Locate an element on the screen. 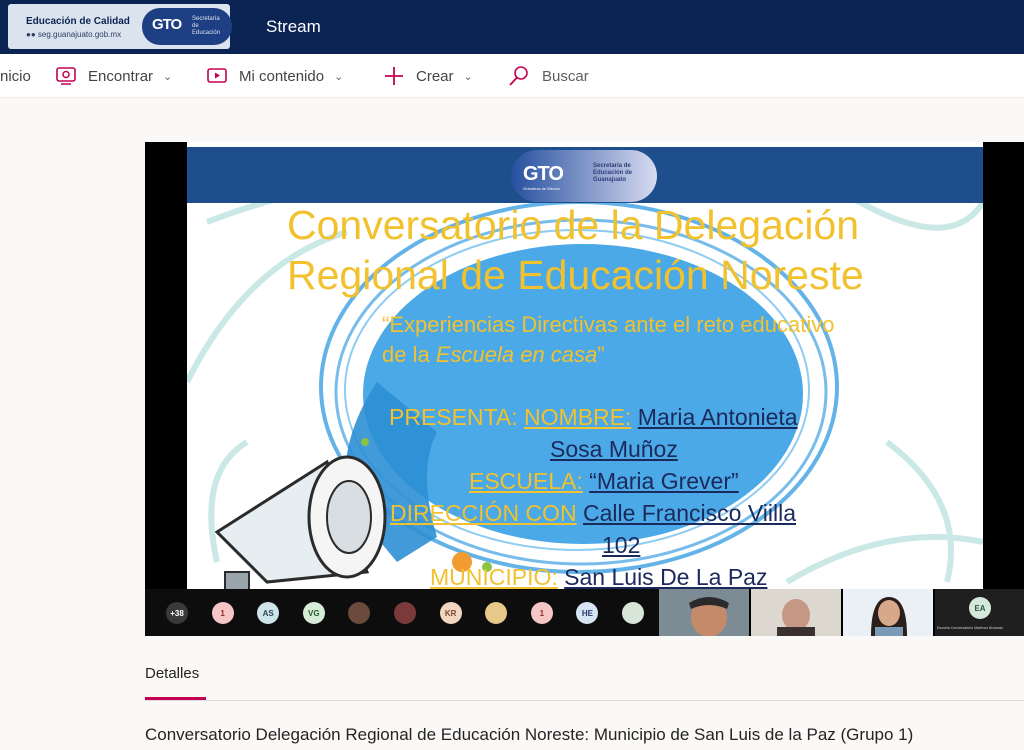  brand-url: ●● seg.guanajuato.gob.mx is located at coordinates (74, 34).